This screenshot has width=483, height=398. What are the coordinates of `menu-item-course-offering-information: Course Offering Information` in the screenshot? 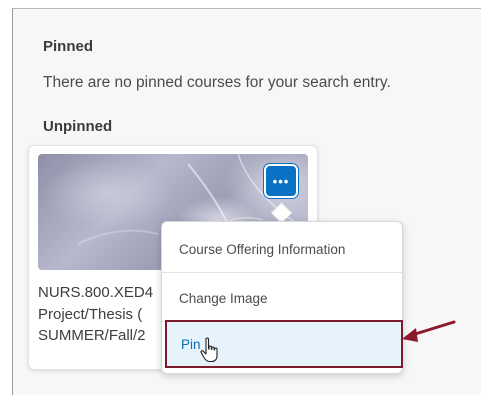 It's located at (282, 249).